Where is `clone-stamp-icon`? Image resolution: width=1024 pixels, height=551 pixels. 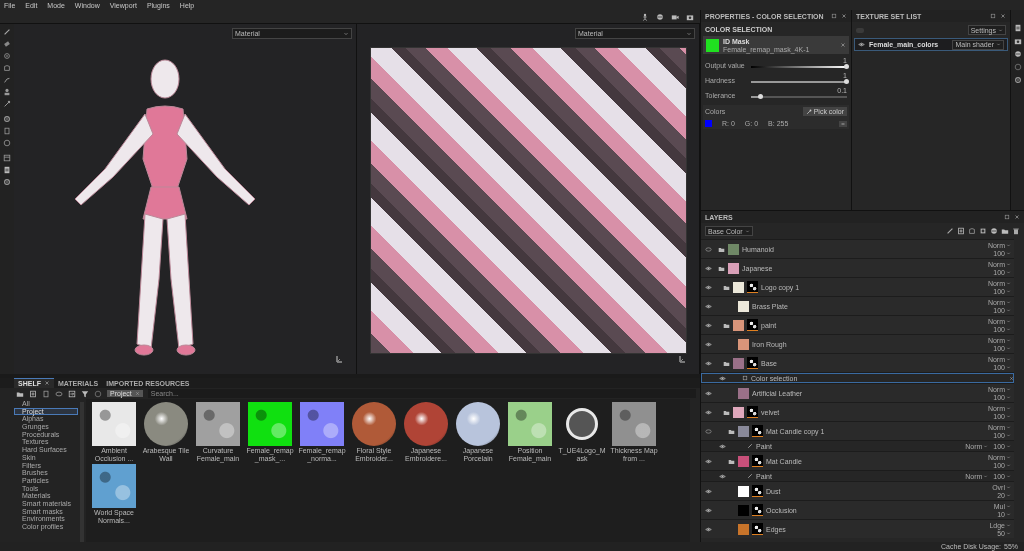 clone-stamp-icon is located at coordinates (7, 92).